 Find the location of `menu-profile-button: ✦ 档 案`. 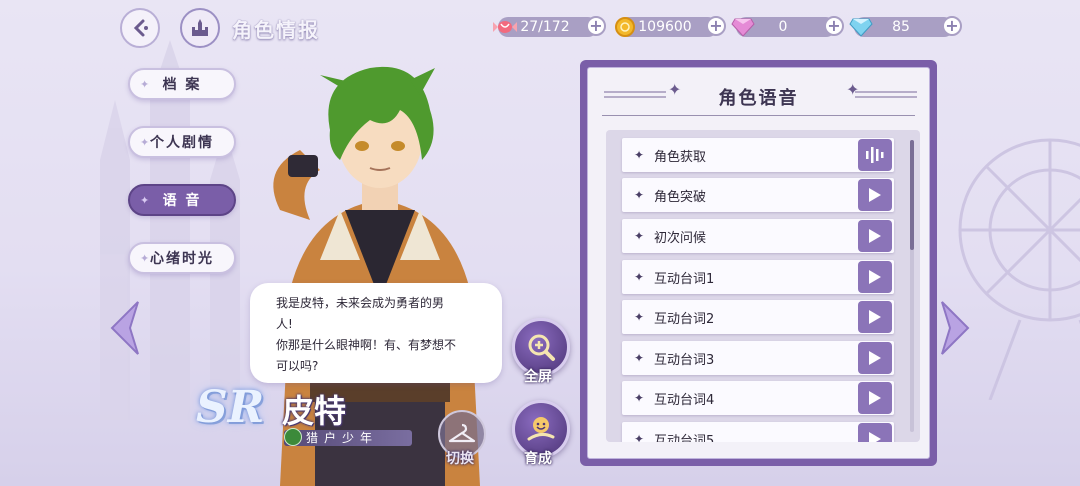

menu-profile-button: ✦ 档 案 is located at coordinates (182, 84).